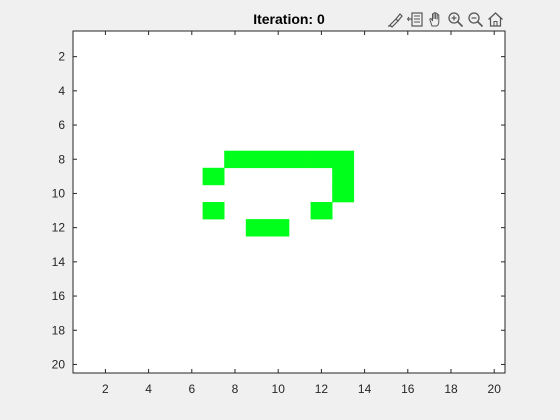 This screenshot has height=420, width=560. Describe the element at coordinates (61, 159) in the screenshot. I see `y-tick-label: 8` at that location.